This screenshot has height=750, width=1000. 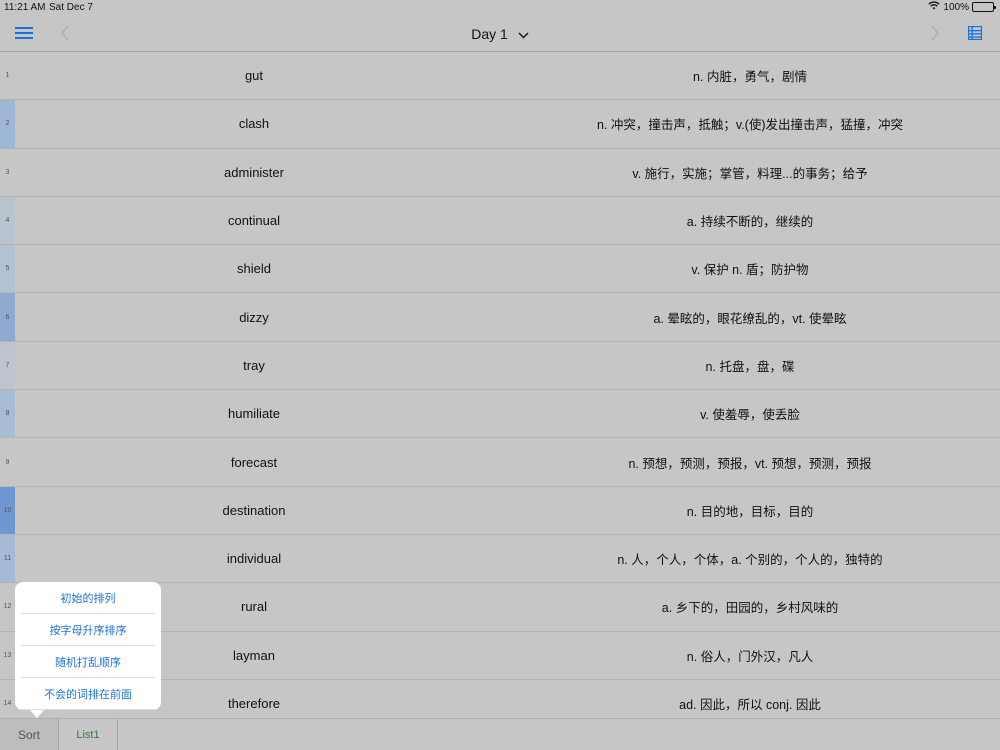 I want to click on chevron-down-icon, so click(x=523, y=34).